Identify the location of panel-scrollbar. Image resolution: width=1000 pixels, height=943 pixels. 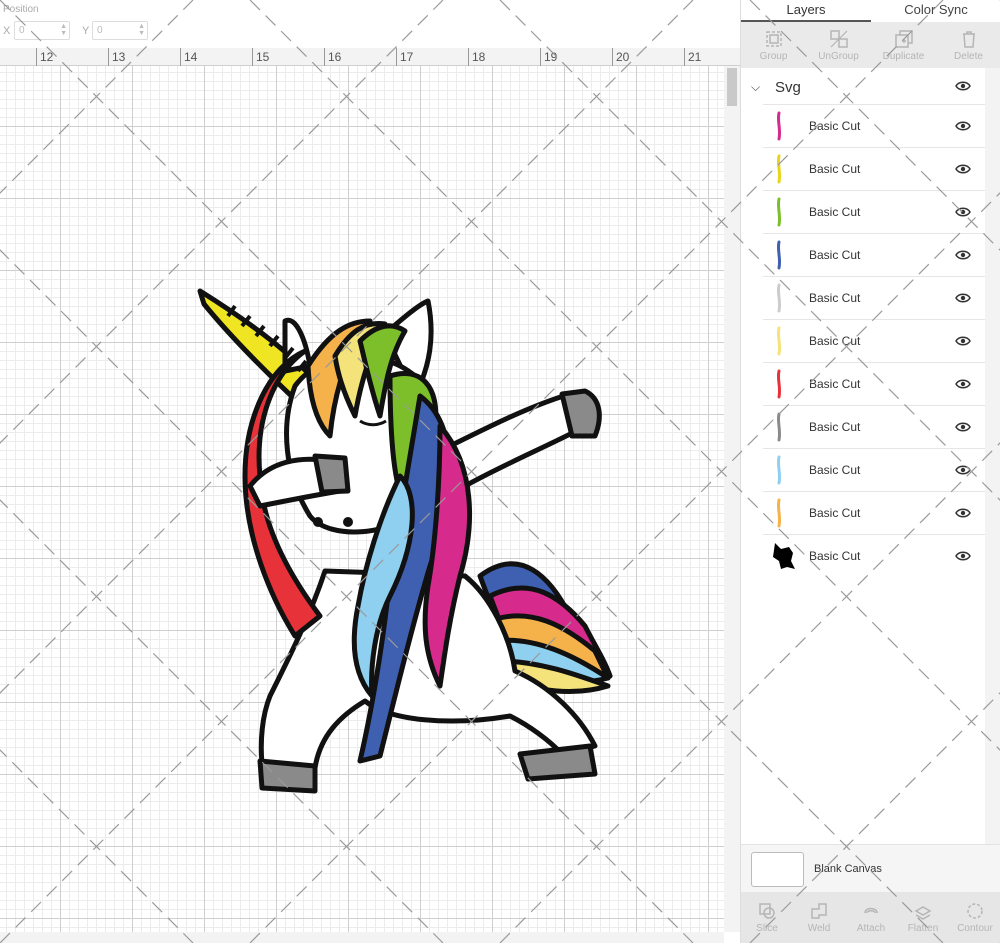
(992, 456).